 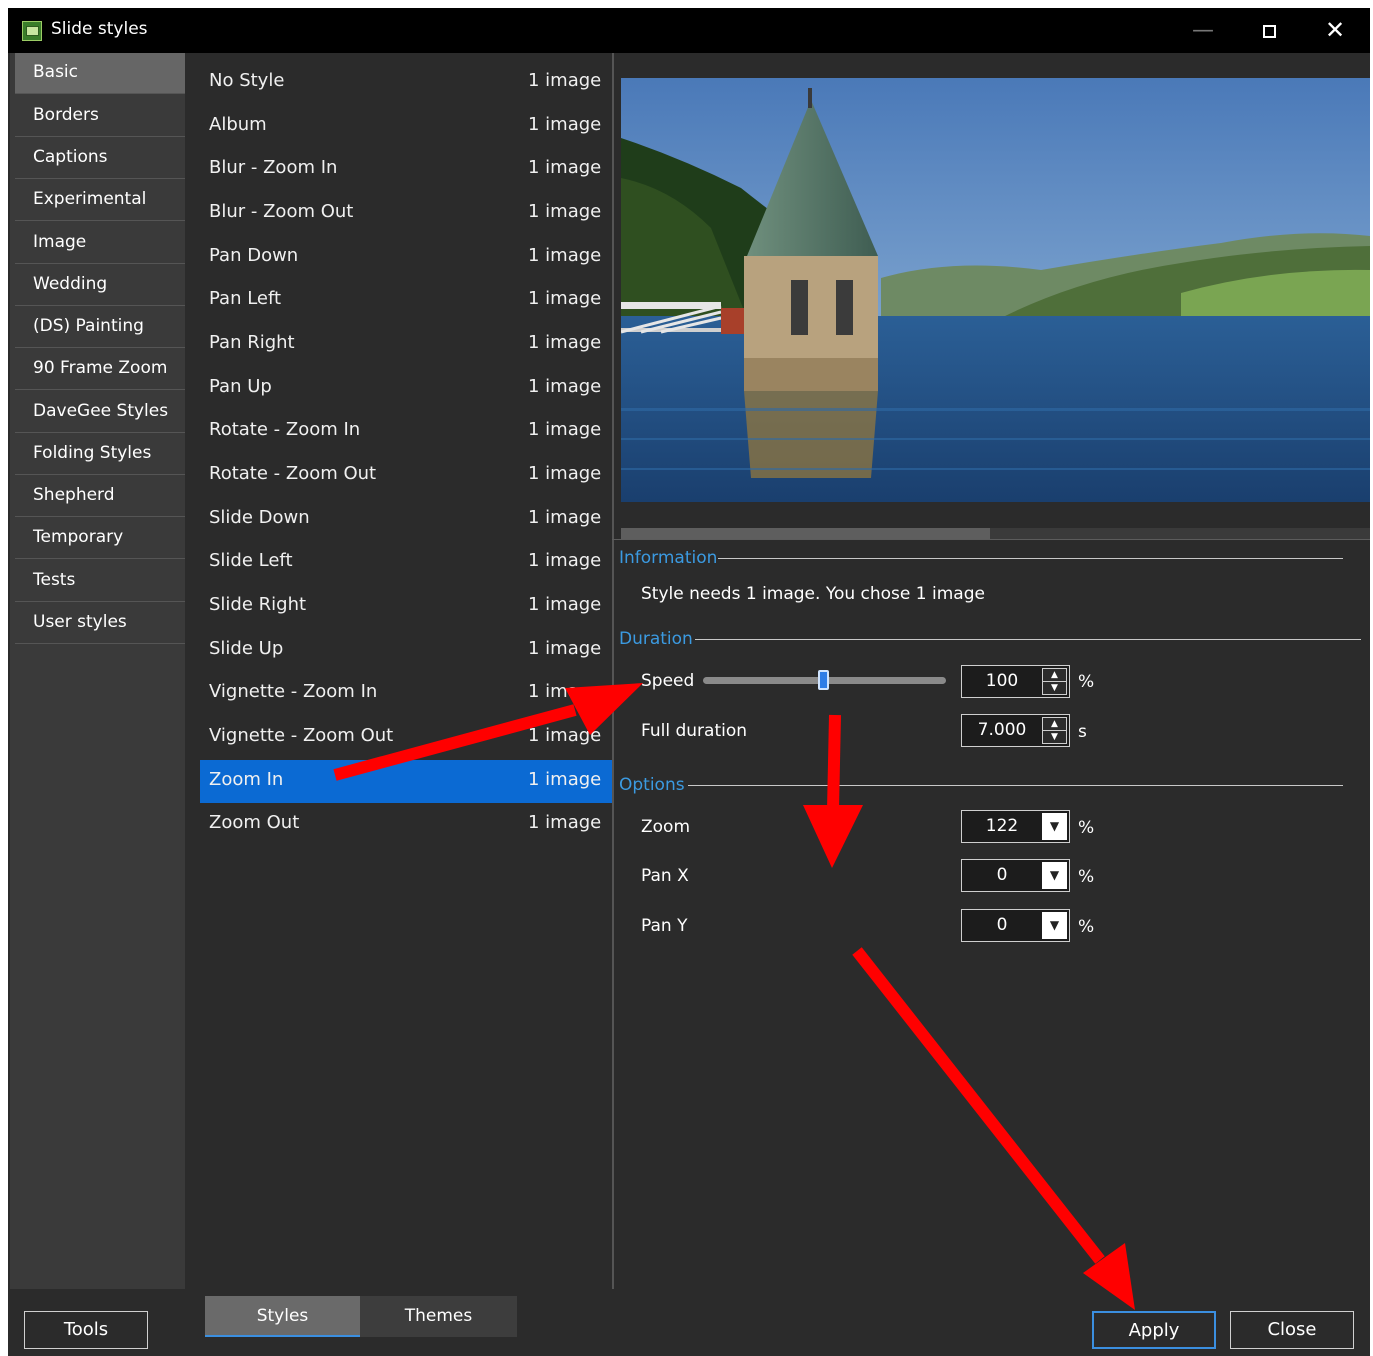 What do you see at coordinates (252, 342) in the screenshot?
I see `style-name: Pan Right` at bounding box center [252, 342].